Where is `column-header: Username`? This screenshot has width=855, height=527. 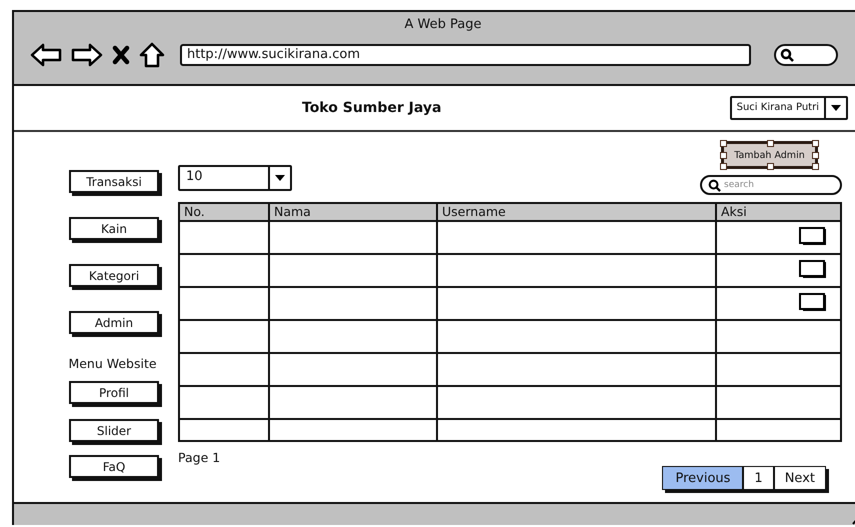 column-header: Username is located at coordinates (577, 213).